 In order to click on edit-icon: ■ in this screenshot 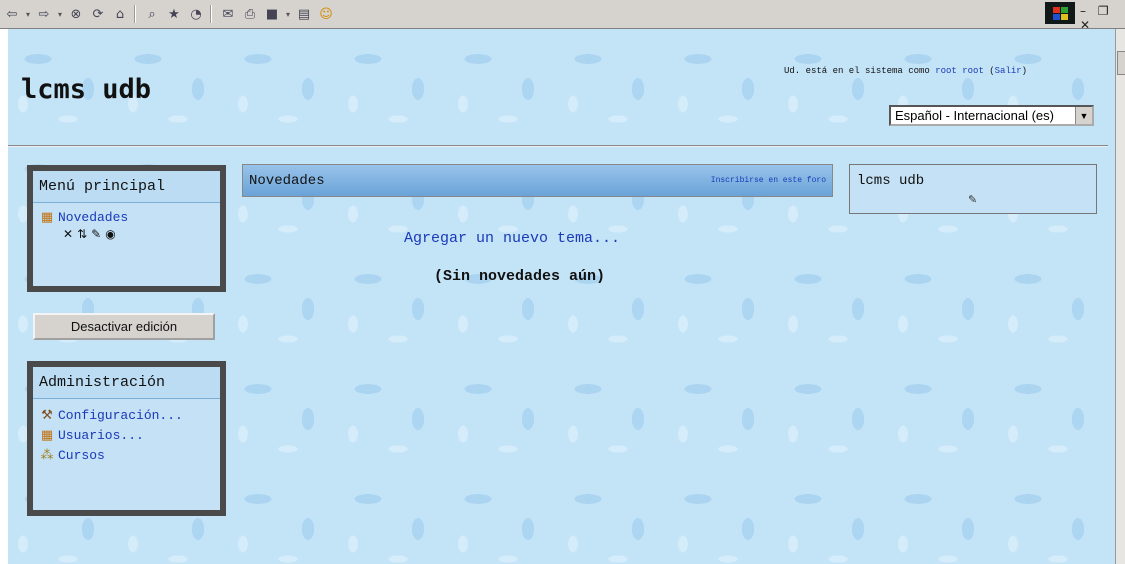, I will do `click(272, 14)`.